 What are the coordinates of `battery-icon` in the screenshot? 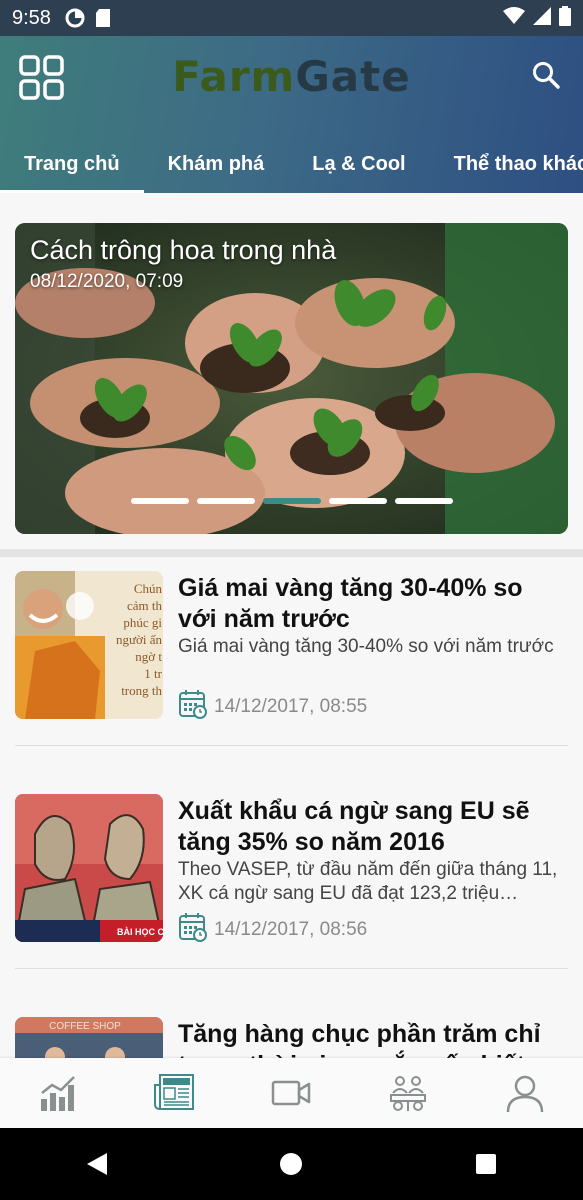 It's located at (565, 18).